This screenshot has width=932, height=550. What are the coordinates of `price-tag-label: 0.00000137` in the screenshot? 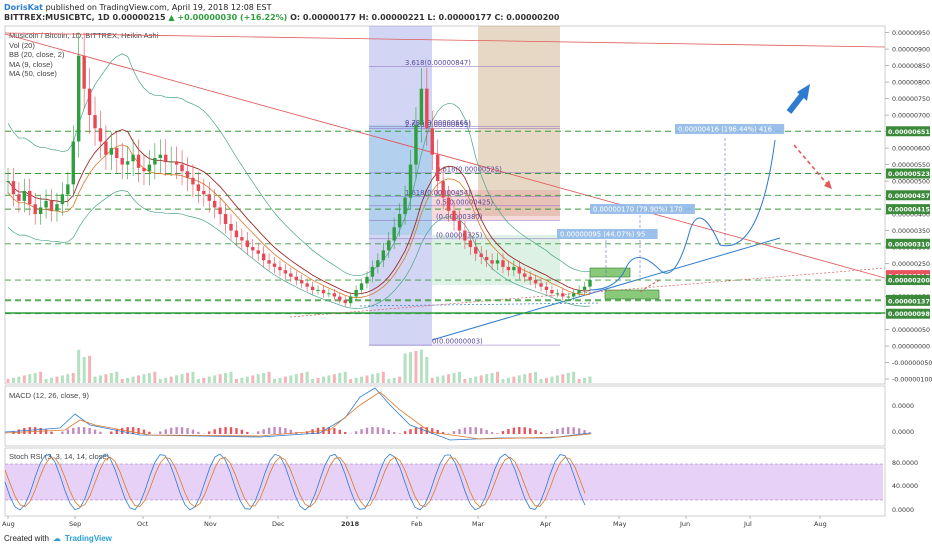 It's located at (909, 301).